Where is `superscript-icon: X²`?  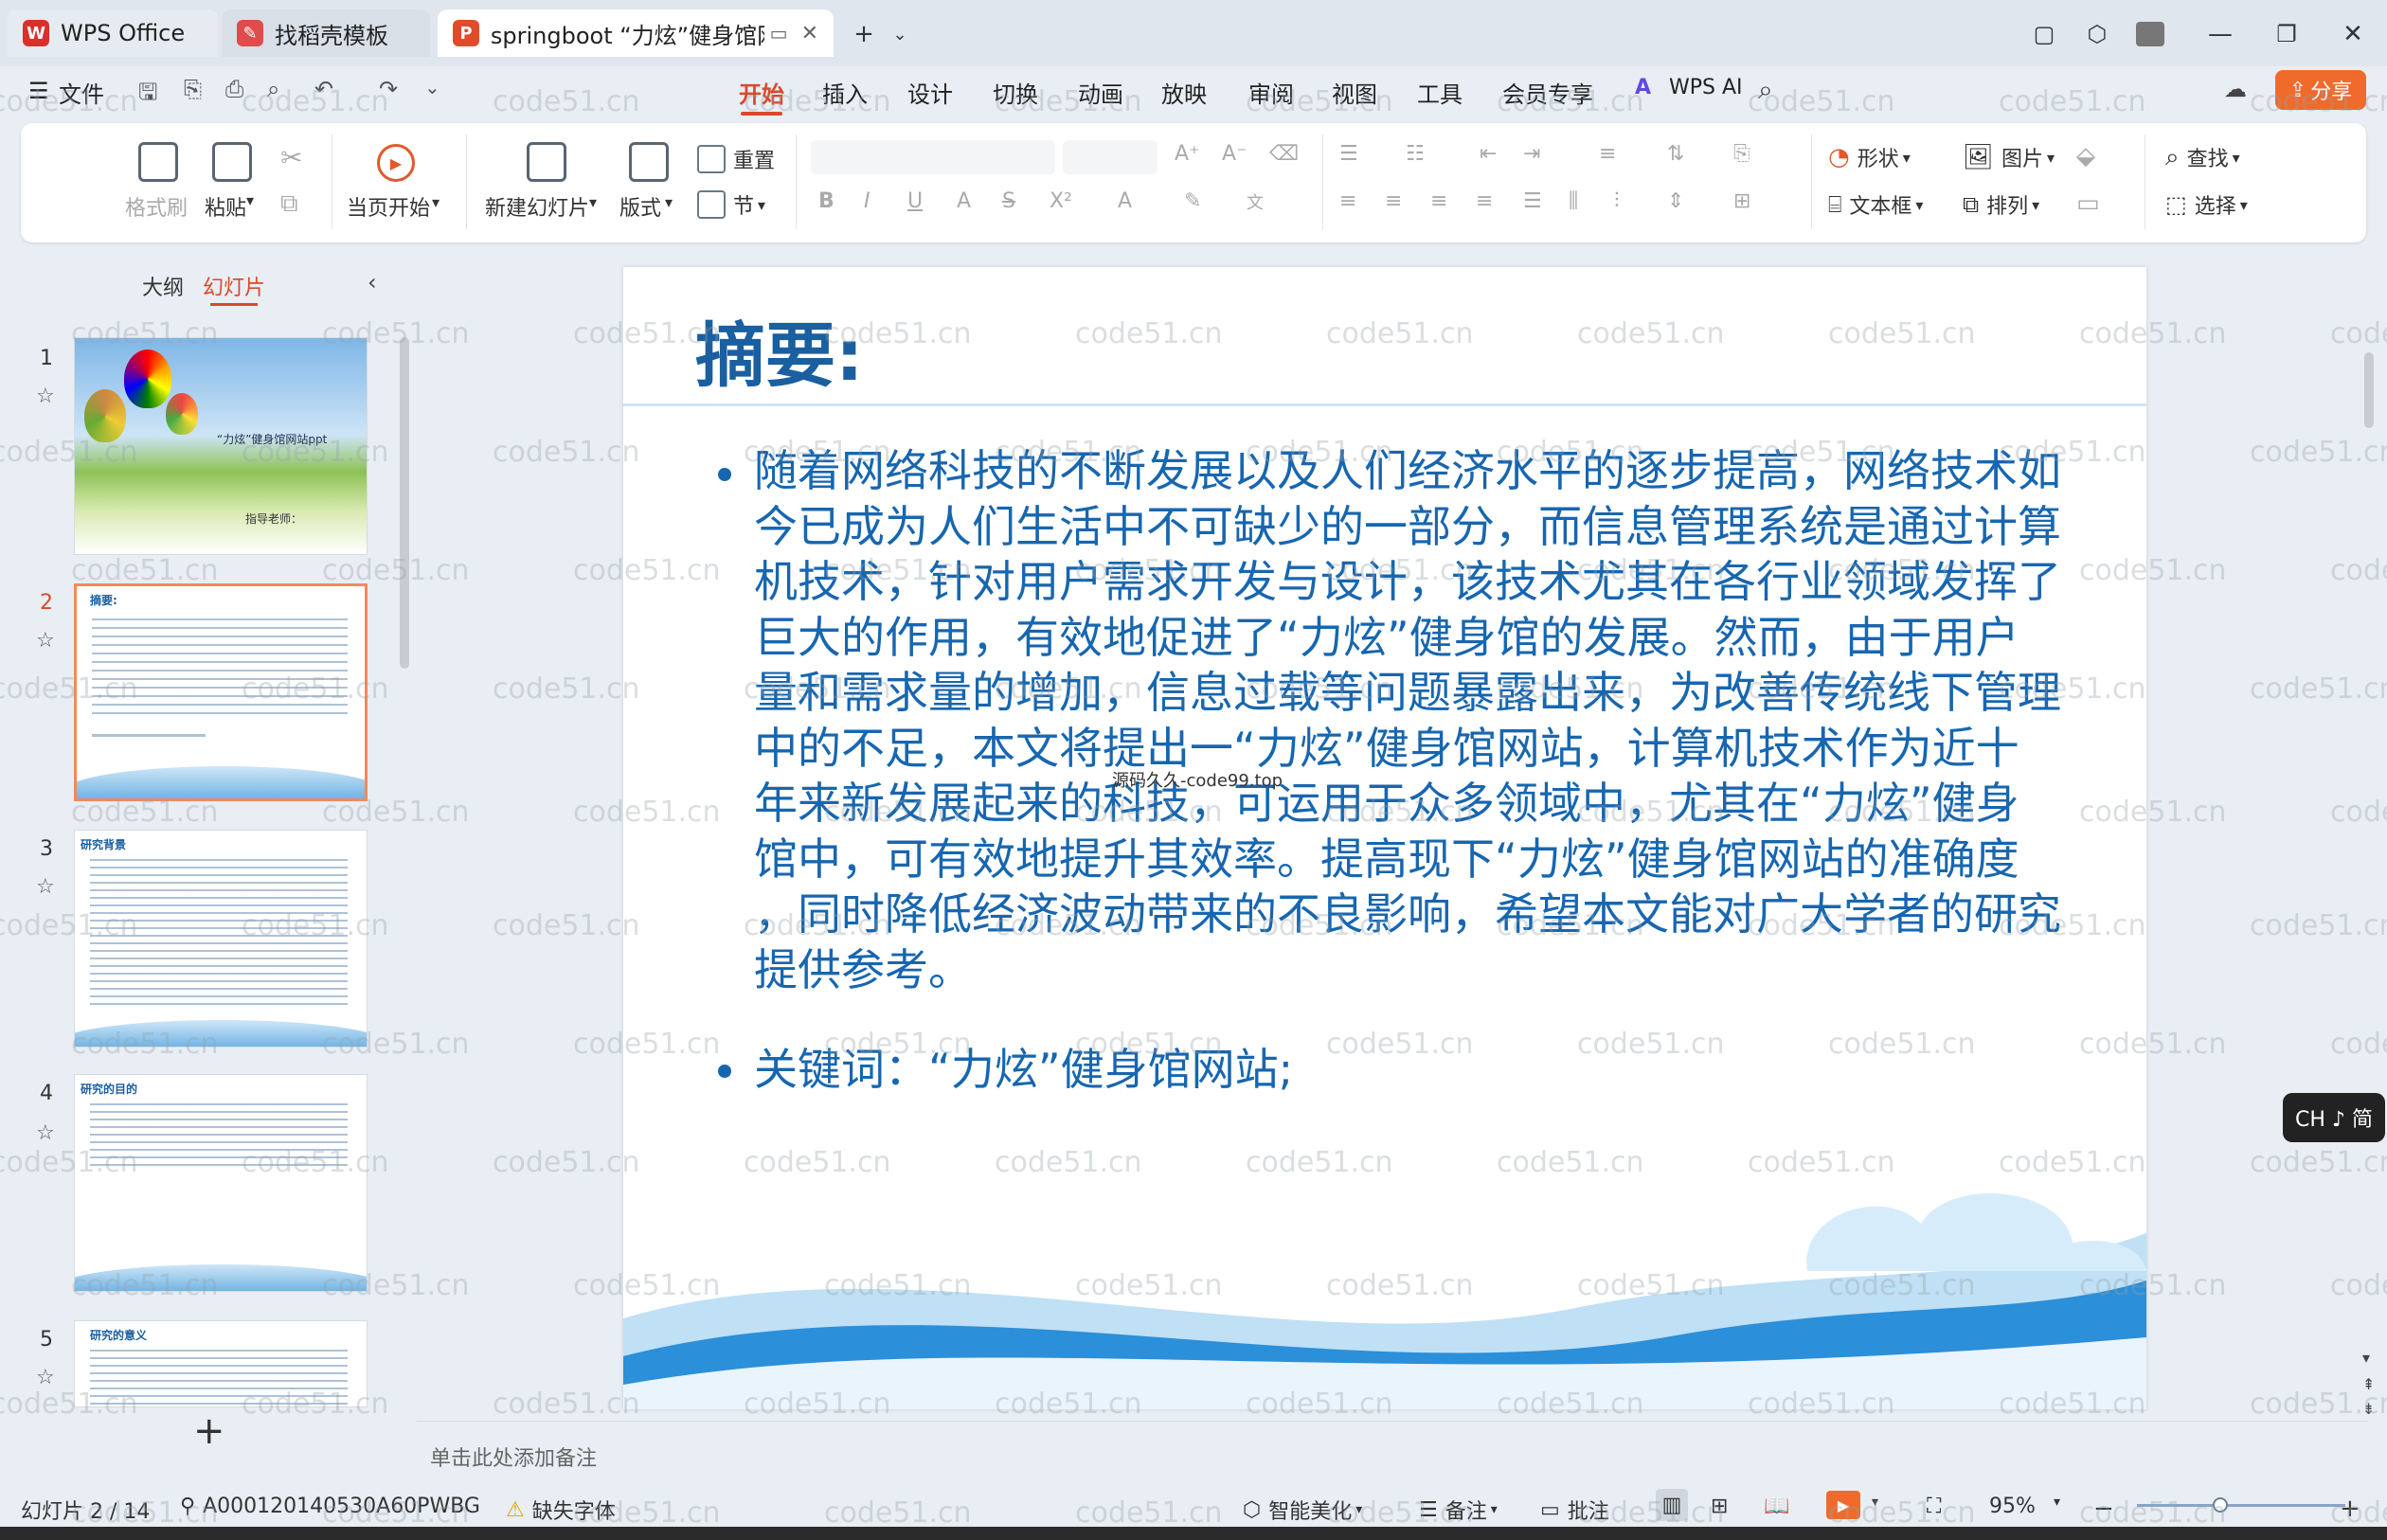 superscript-icon: X² is located at coordinates (1061, 201).